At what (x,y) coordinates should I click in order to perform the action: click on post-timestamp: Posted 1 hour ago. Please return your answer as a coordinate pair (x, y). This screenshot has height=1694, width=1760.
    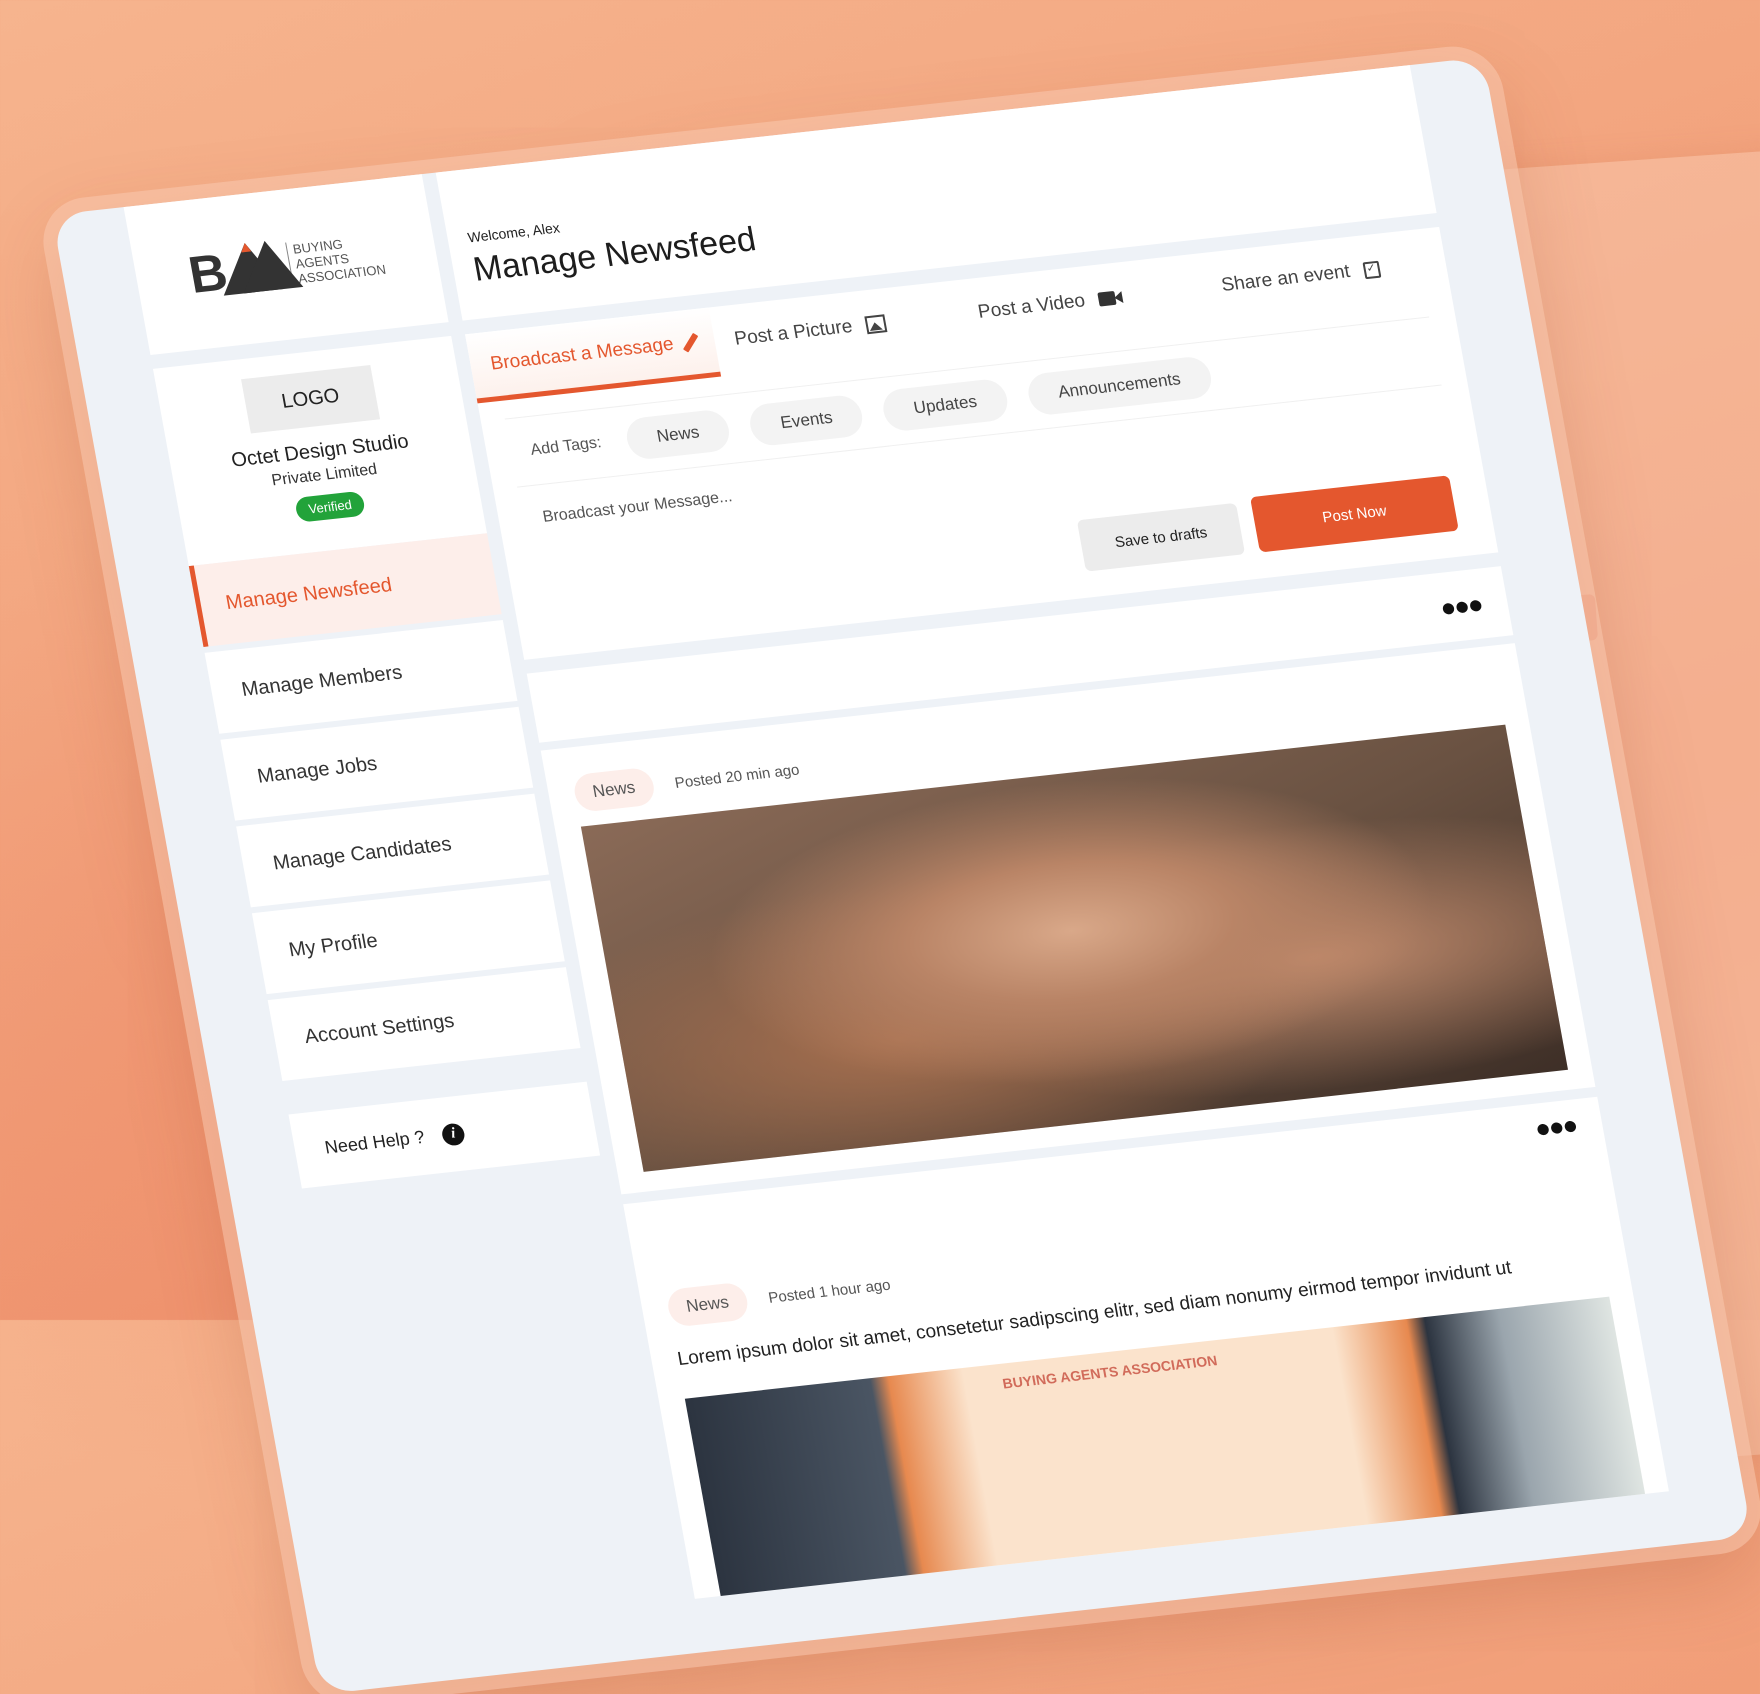
    Looking at the image, I should click on (829, 1291).